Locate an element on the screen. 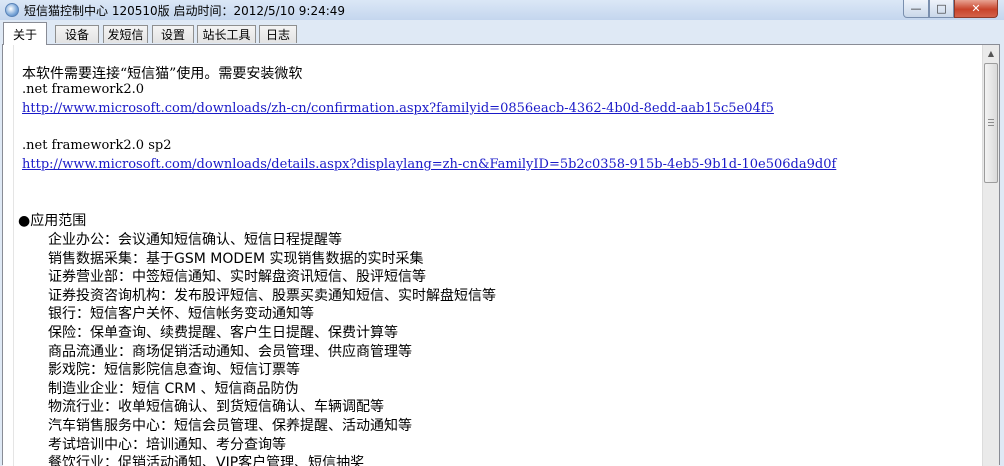  window-controls: — □ ✕ is located at coordinates (950, 9).